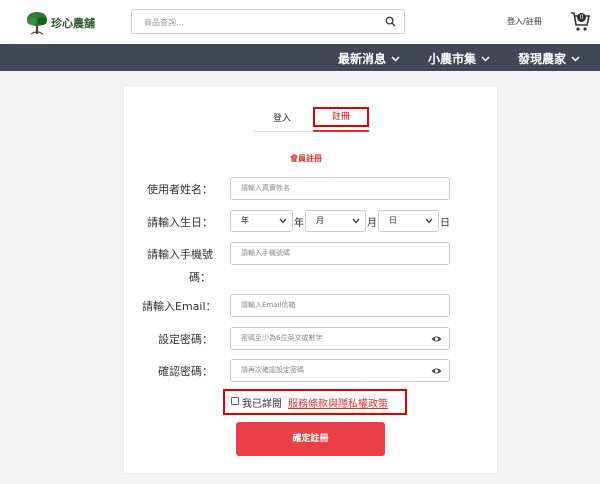  I want to click on nav-item-farmers: 發現農家, so click(549, 58).